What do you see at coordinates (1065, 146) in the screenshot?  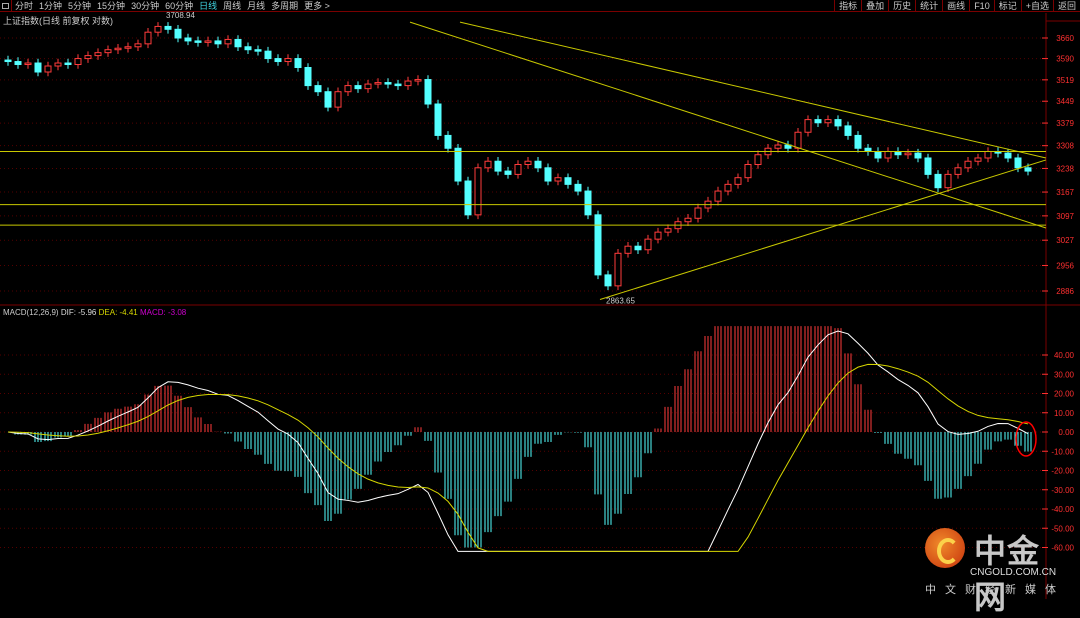 I see `price-tick-label: 3308` at bounding box center [1065, 146].